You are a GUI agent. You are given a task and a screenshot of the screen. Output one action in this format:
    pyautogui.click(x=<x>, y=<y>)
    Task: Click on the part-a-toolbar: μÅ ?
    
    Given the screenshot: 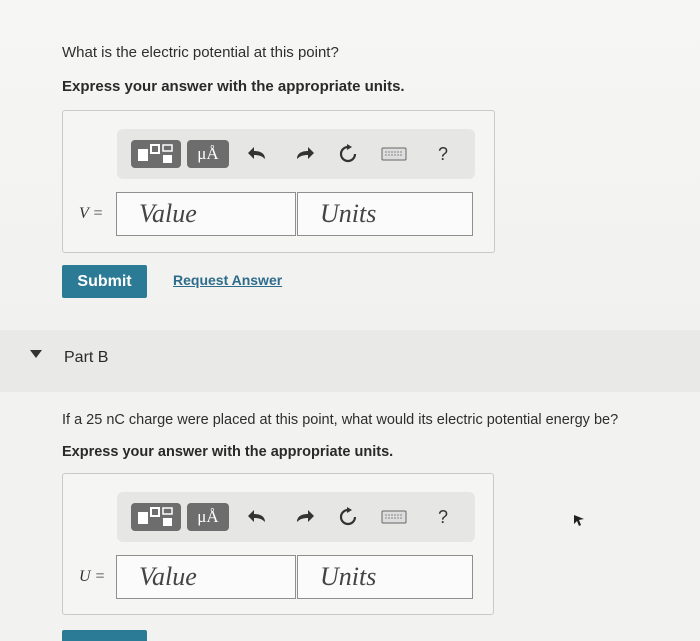 What is the action you would take?
    pyautogui.click(x=296, y=154)
    